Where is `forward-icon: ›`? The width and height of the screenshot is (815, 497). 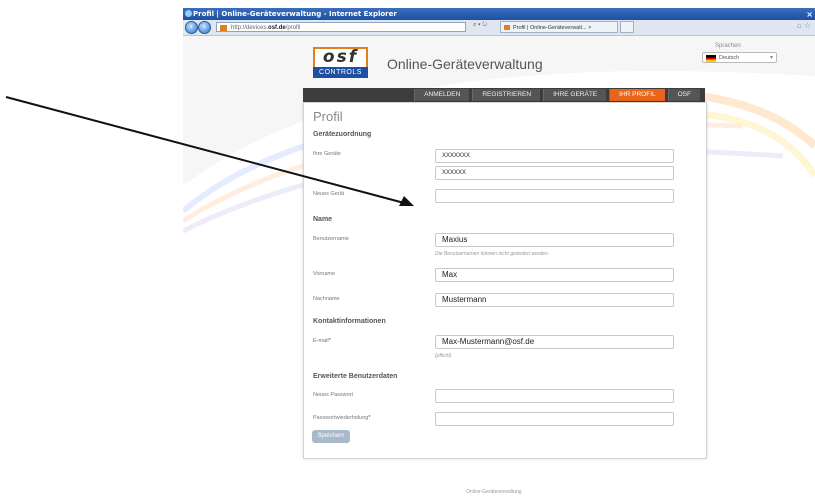 forward-icon: › is located at coordinates (204, 27).